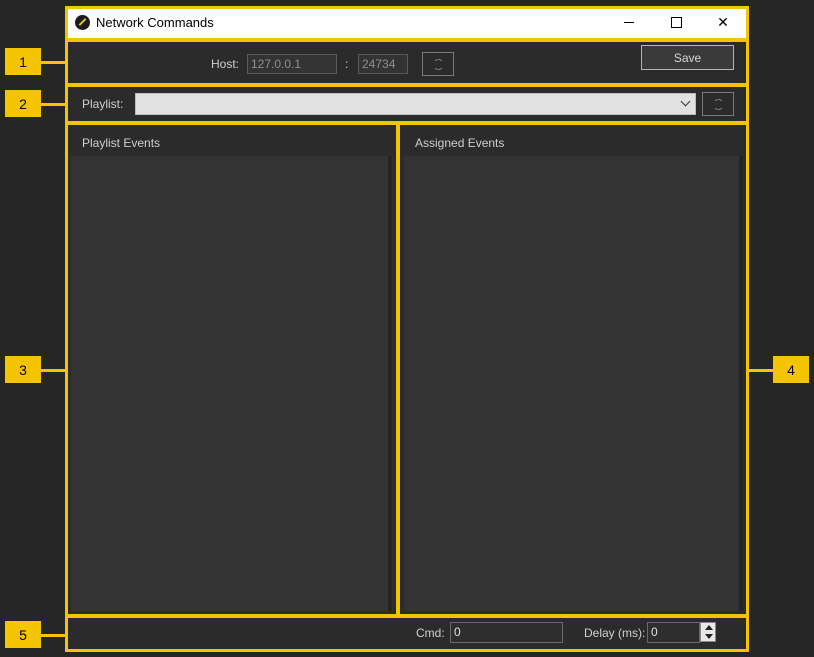  Describe the element at coordinates (53, 635) in the screenshot. I see `callout-5-connector` at that location.